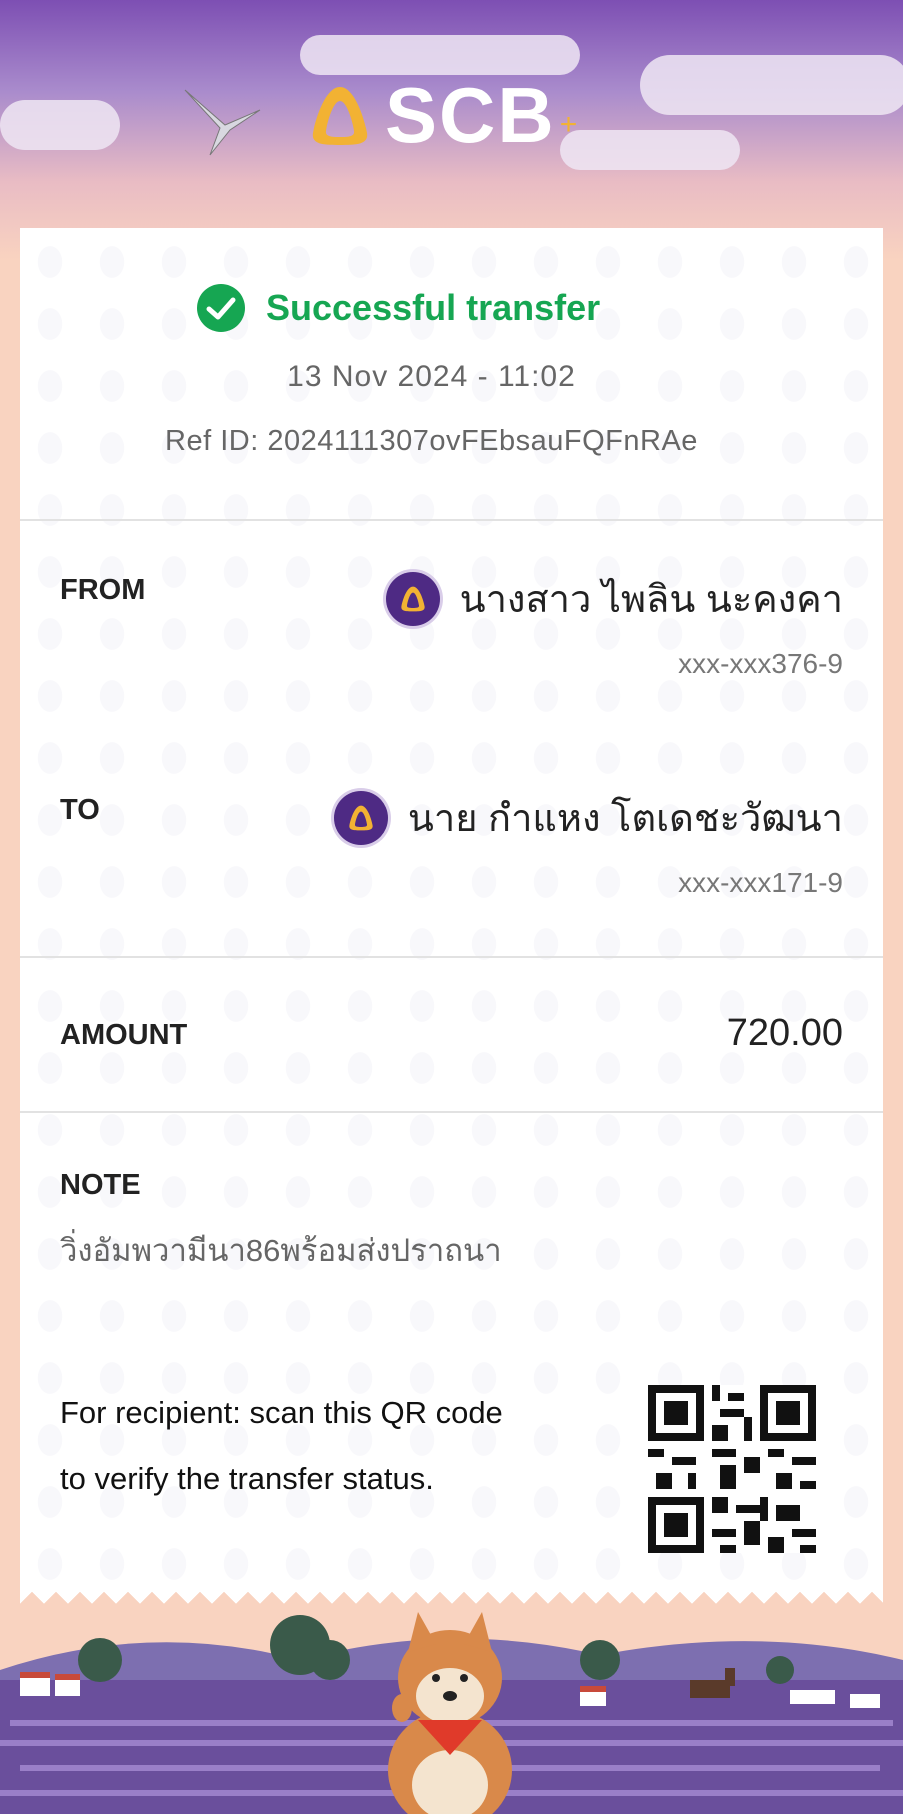  What do you see at coordinates (433, 307) in the screenshot?
I see `status-text: Successful transfer` at bounding box center [433, 307].